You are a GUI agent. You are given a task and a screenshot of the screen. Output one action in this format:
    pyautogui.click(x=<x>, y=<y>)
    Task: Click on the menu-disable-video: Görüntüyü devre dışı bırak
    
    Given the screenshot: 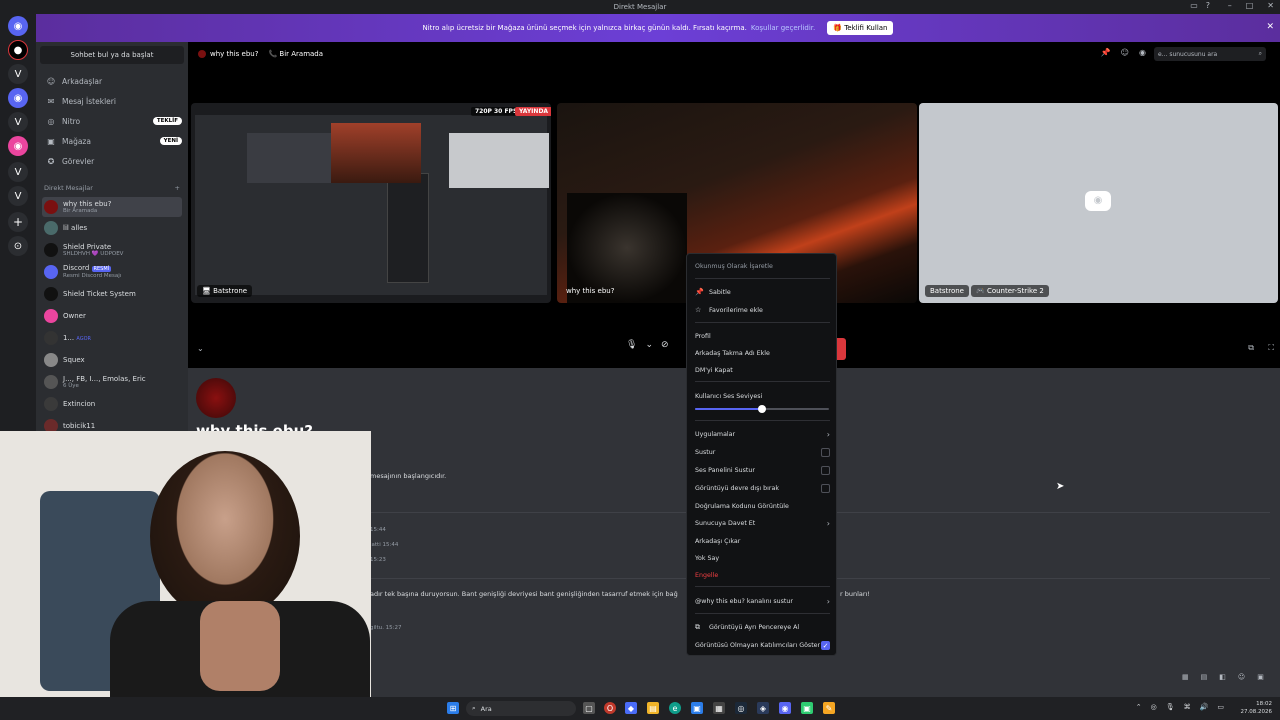 What is the action you would take?
    pyautogui.click(x=762, y=488)
    